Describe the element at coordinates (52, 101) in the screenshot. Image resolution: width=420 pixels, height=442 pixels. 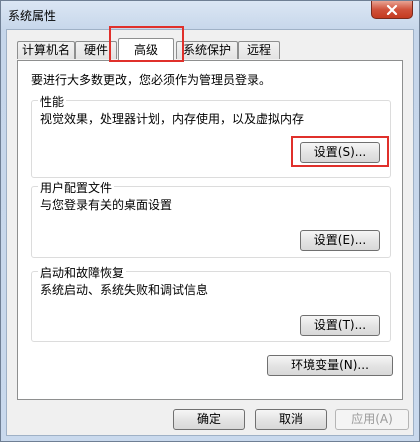
I see `performance-title: 性能` at that location.